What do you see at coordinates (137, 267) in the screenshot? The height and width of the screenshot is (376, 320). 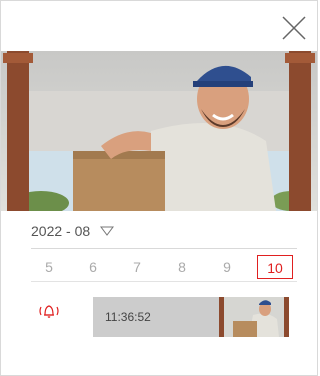 I see `day-item: 7` at bounding box center [137, 267].